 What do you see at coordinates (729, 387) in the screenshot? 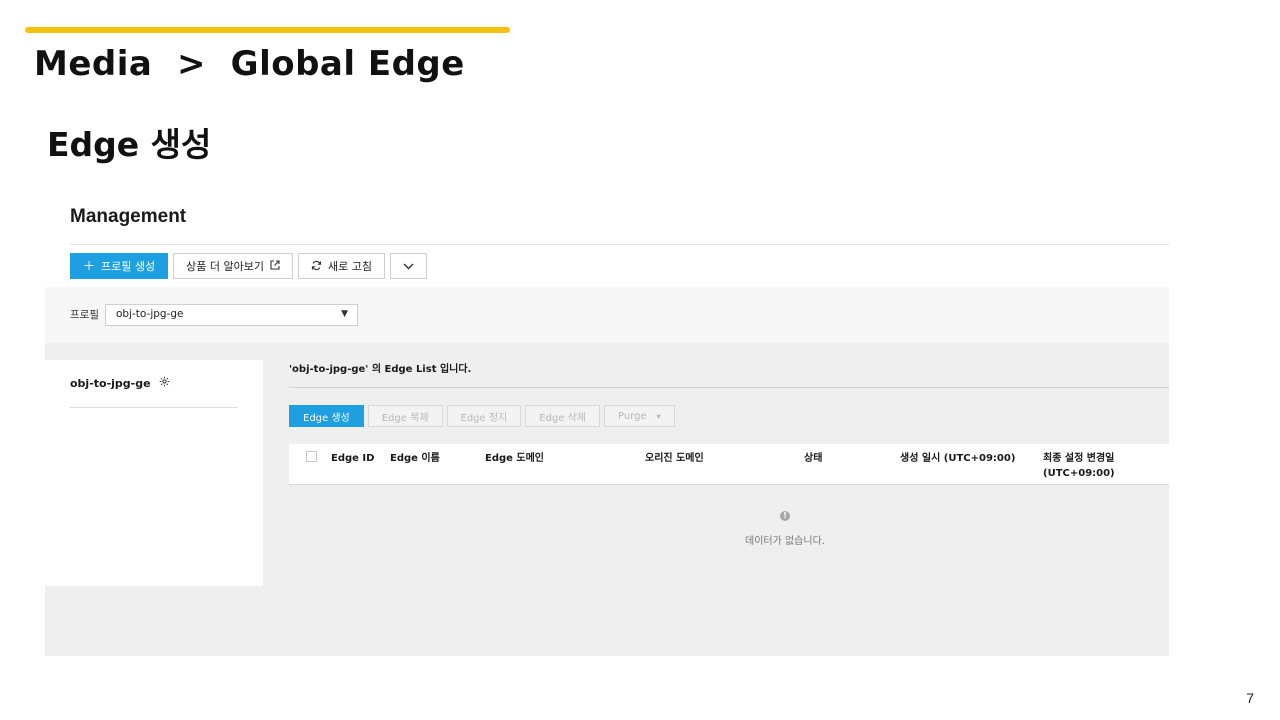
I see `edge-list-divider` at bounding box center [729, 387].